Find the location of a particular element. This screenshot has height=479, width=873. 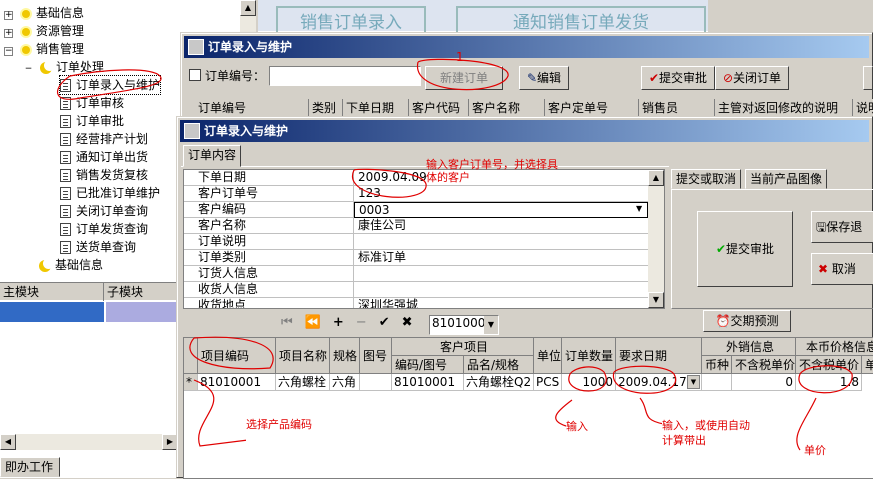

annotation-circle-tree-item is located at coordinates (109, 84).